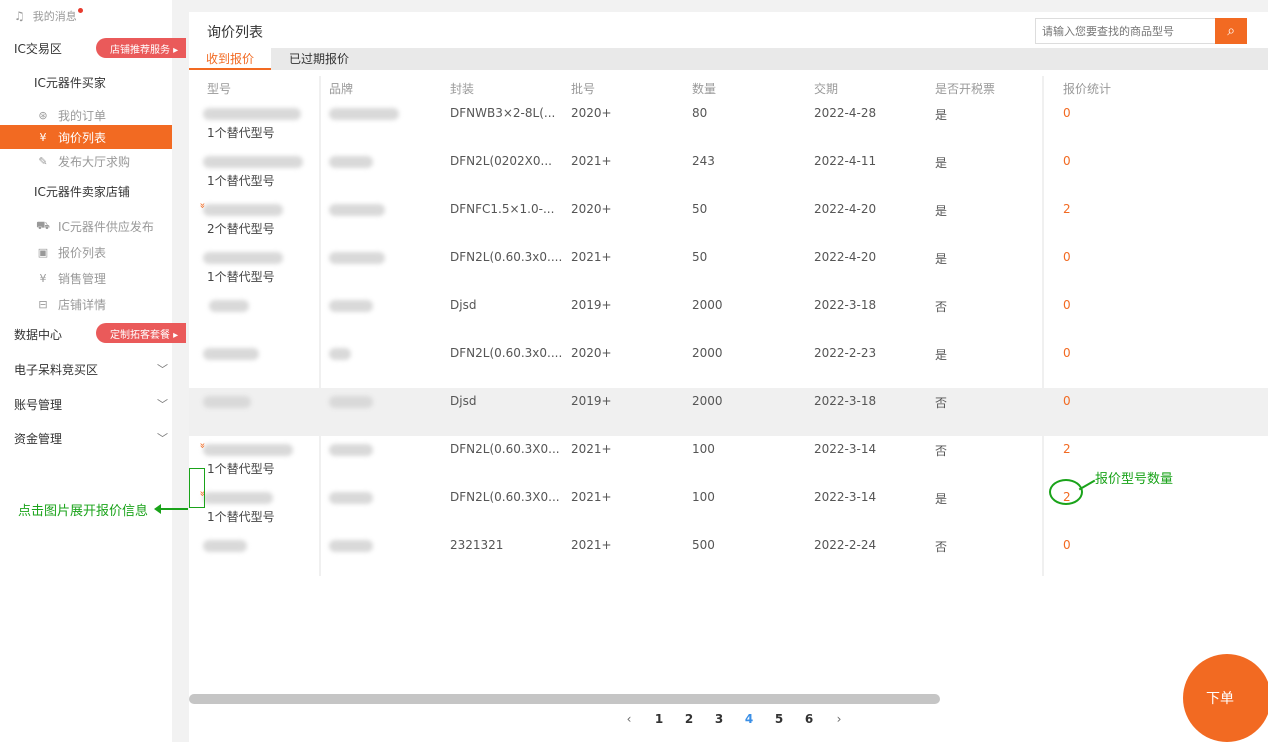  I want to click on next-page-button: ›, so click(839, 719).